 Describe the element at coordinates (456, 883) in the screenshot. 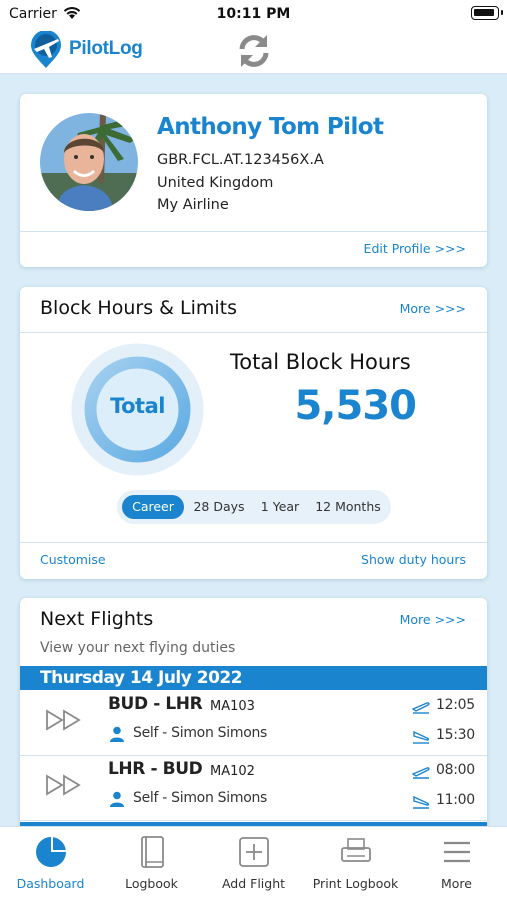

I see `tab-more-label: More` at that location.